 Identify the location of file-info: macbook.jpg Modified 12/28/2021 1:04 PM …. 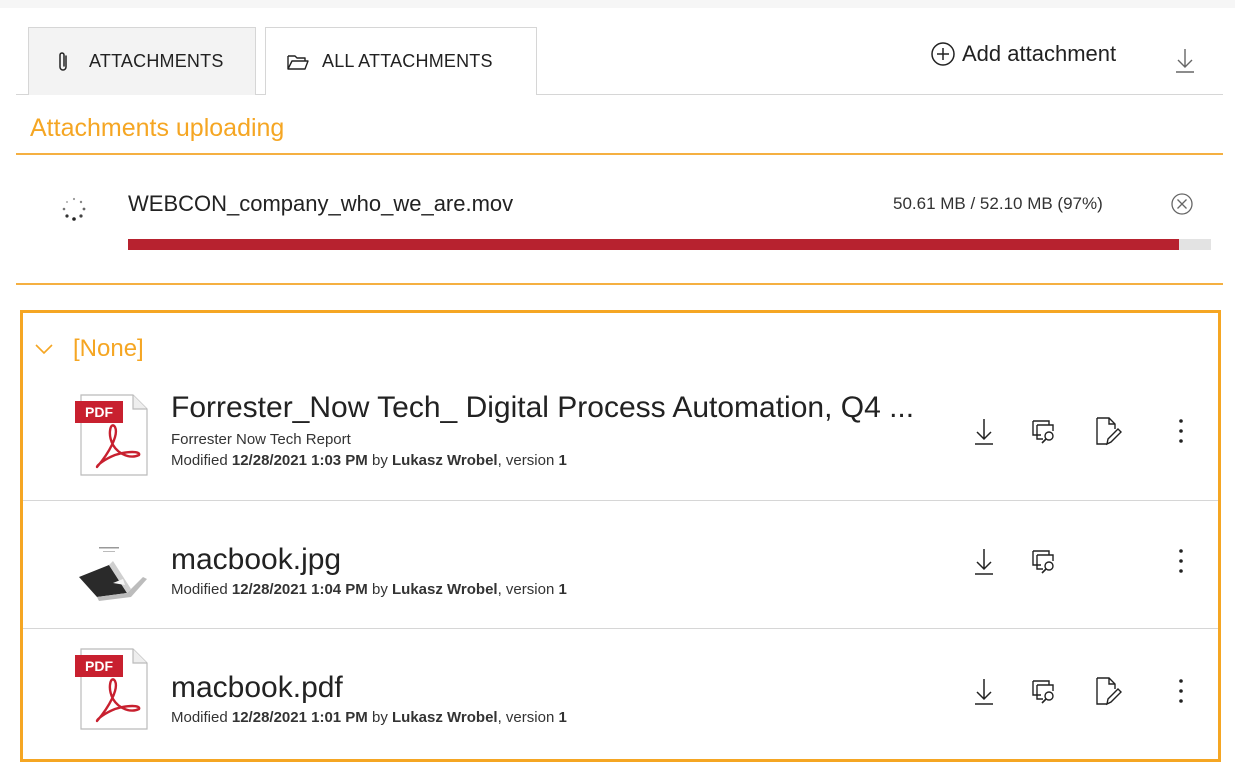
(369, 570).